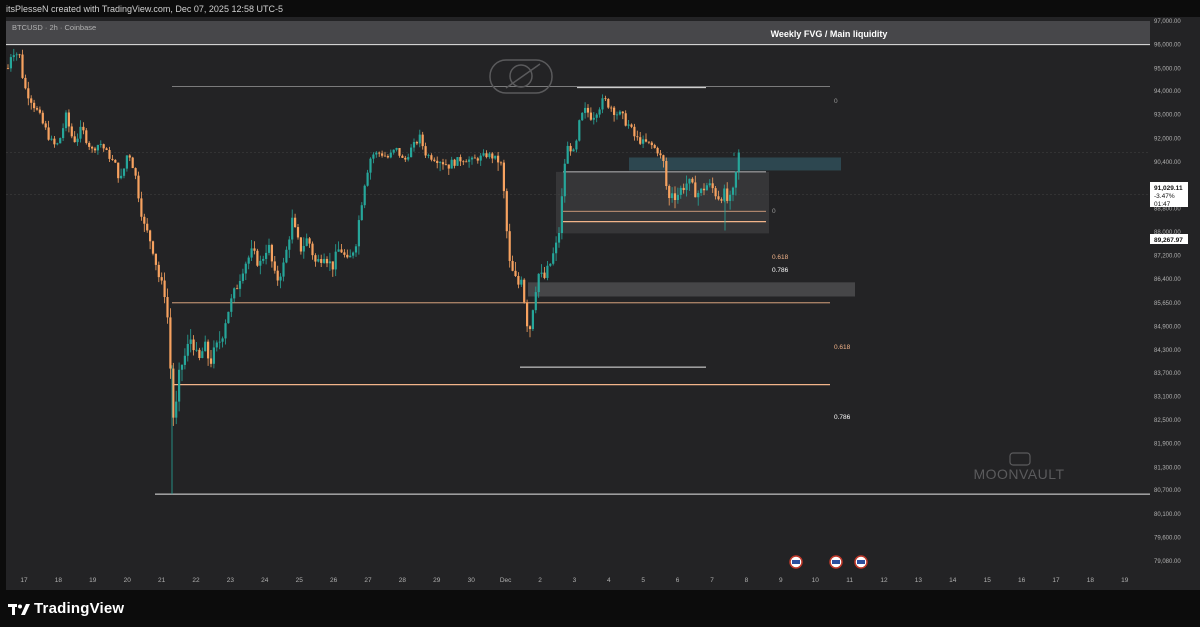  Describe the element at coordinates (1167, 491) in the screenshot. I see `price-tick-label: 80,700.00` at that location.